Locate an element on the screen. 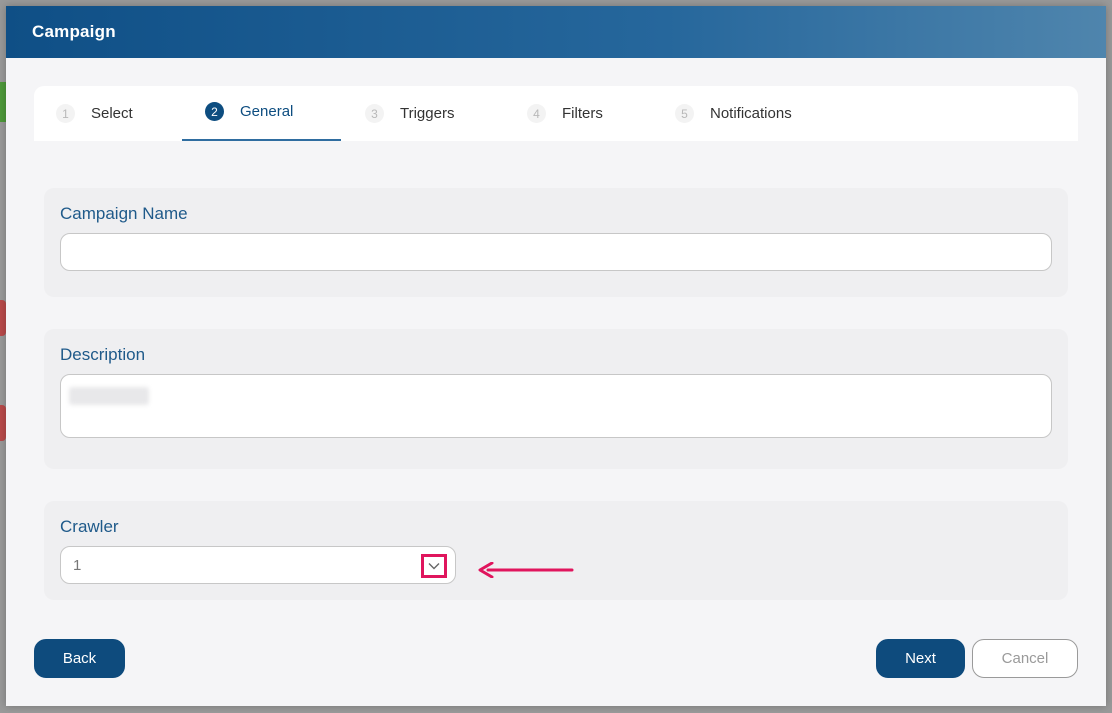  step-notifications: 5 Notifications is located at coordinates (733, 113).